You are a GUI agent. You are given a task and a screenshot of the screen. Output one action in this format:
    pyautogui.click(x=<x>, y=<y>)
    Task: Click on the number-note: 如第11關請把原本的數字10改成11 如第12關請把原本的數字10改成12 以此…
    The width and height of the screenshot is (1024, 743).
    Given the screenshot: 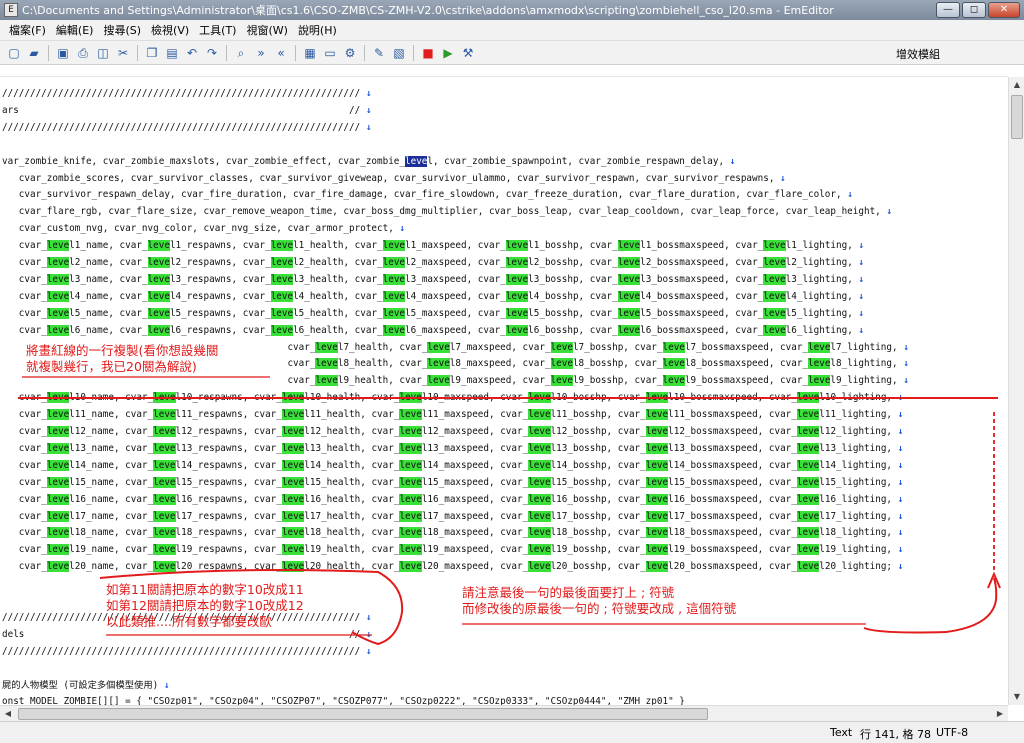 What is the action you would take?
    pyautogui.click(x=205, y=605)
    